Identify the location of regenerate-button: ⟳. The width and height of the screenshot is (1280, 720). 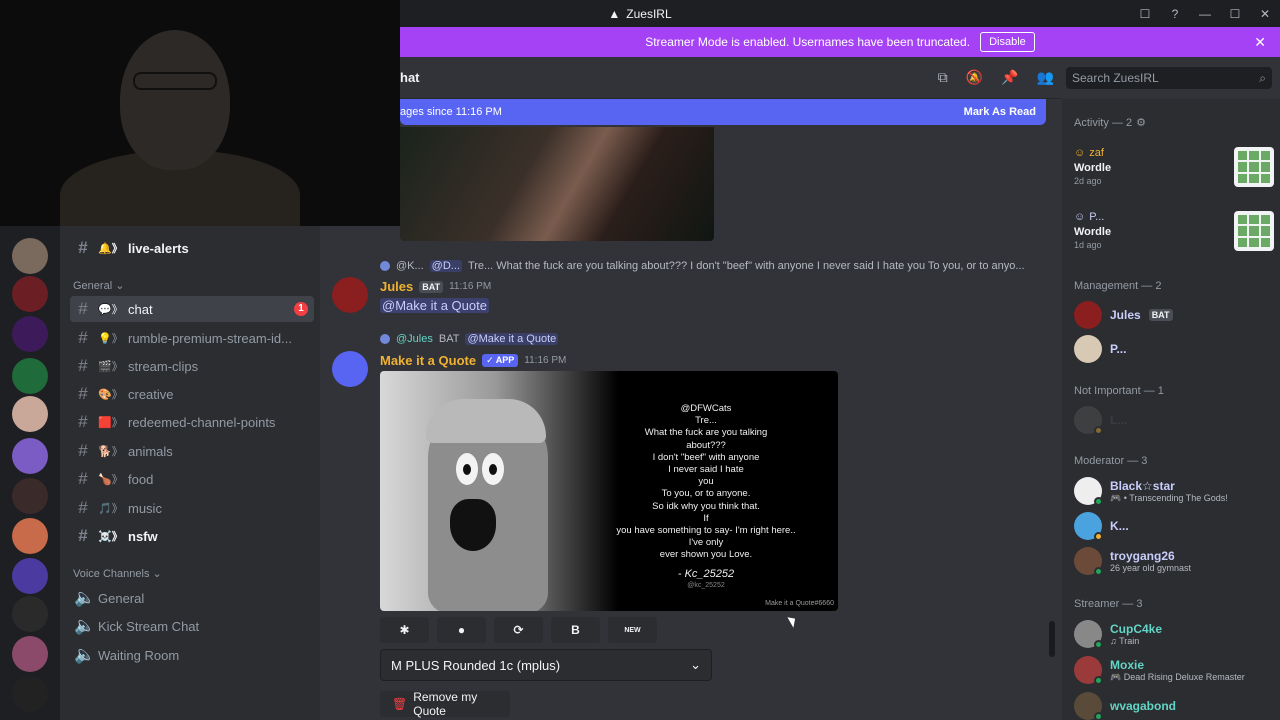
(518, 630).